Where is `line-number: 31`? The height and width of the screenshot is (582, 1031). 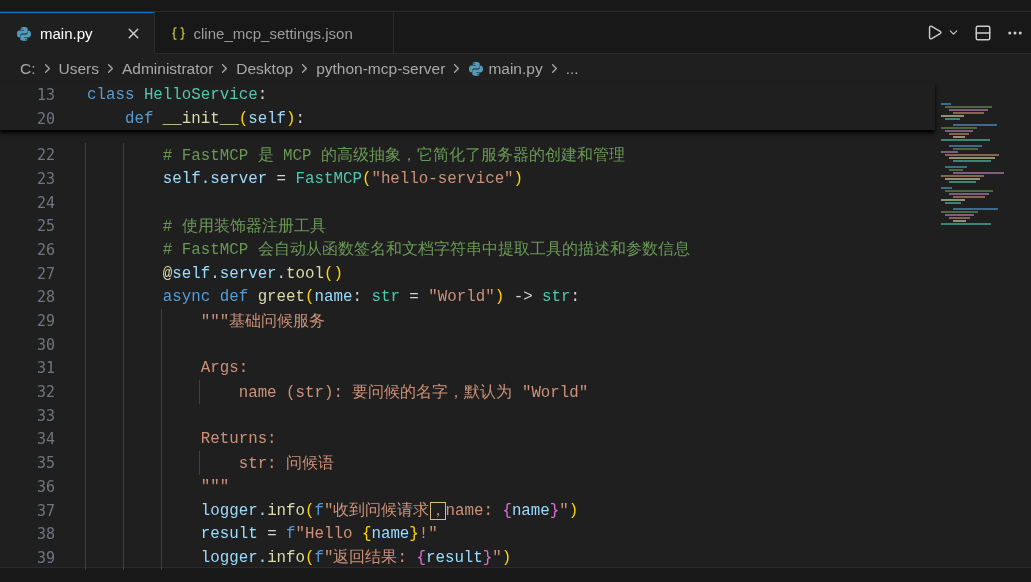
line-number: 31 is located at coordinates (45, 368).